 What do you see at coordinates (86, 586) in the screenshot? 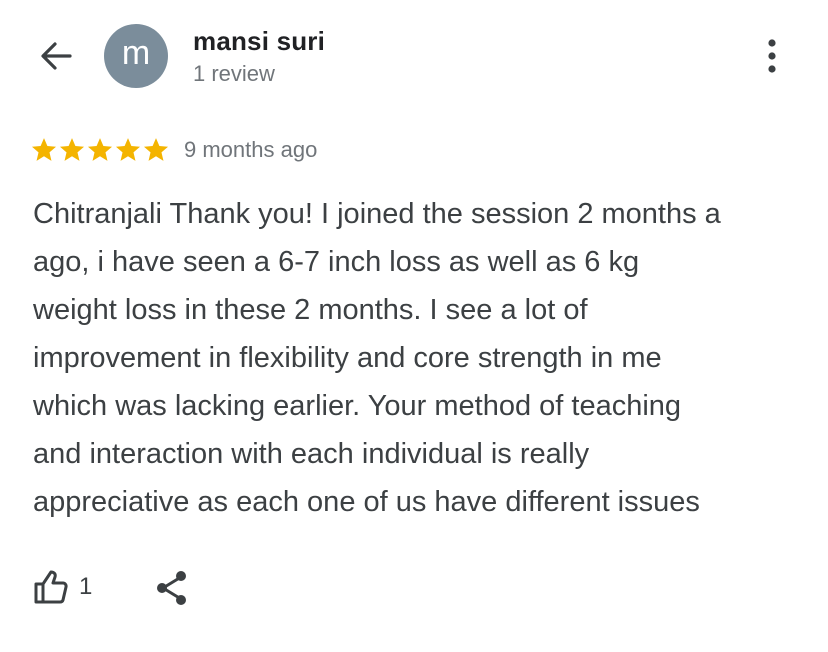
I see `like-count: 1` at bounding box center [86, 586].